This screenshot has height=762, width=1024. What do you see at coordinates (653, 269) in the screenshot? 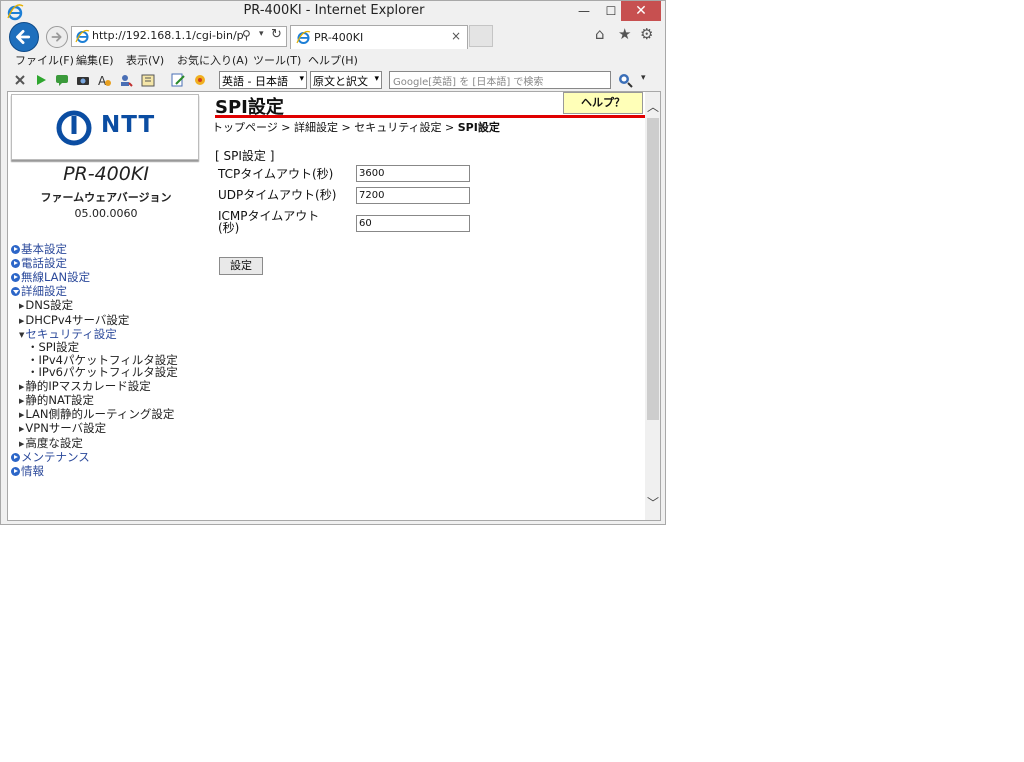
I see `scroll-thumb` at bounding box center [653, 269].